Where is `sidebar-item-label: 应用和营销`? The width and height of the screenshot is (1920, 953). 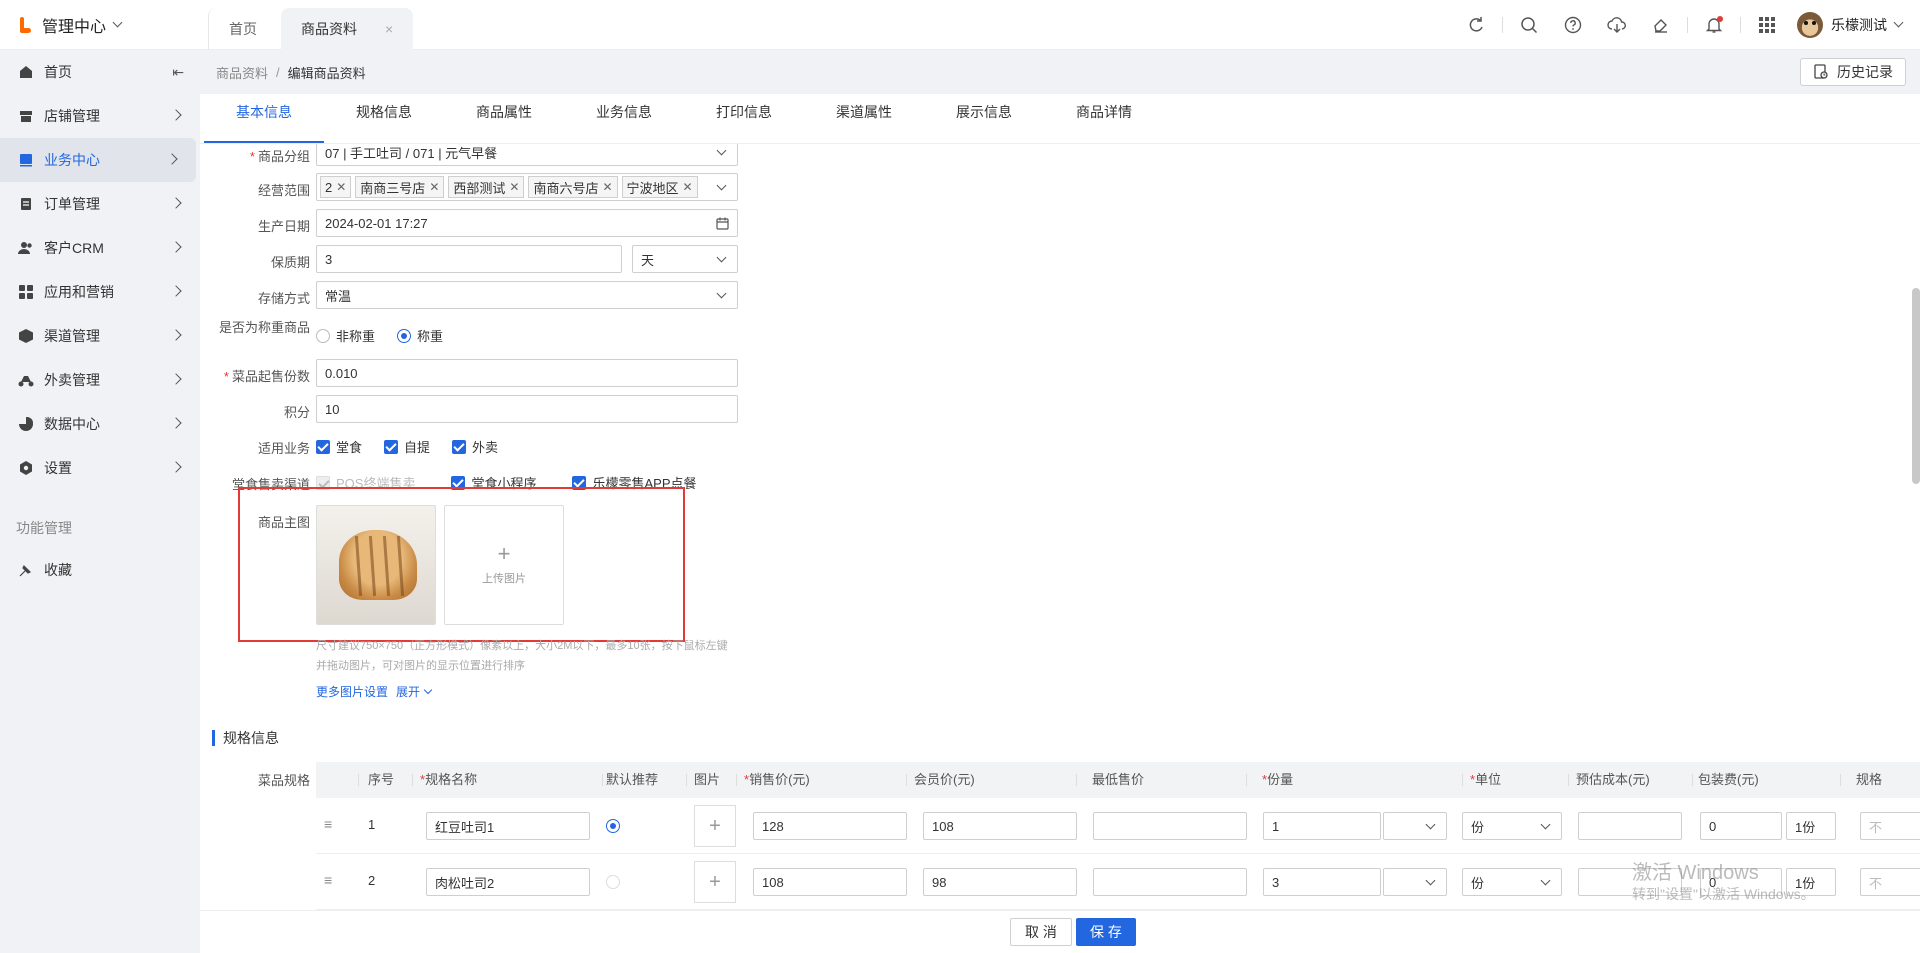
sidebar-item-label: 应用和营销 is located at coordinates (79, 292).